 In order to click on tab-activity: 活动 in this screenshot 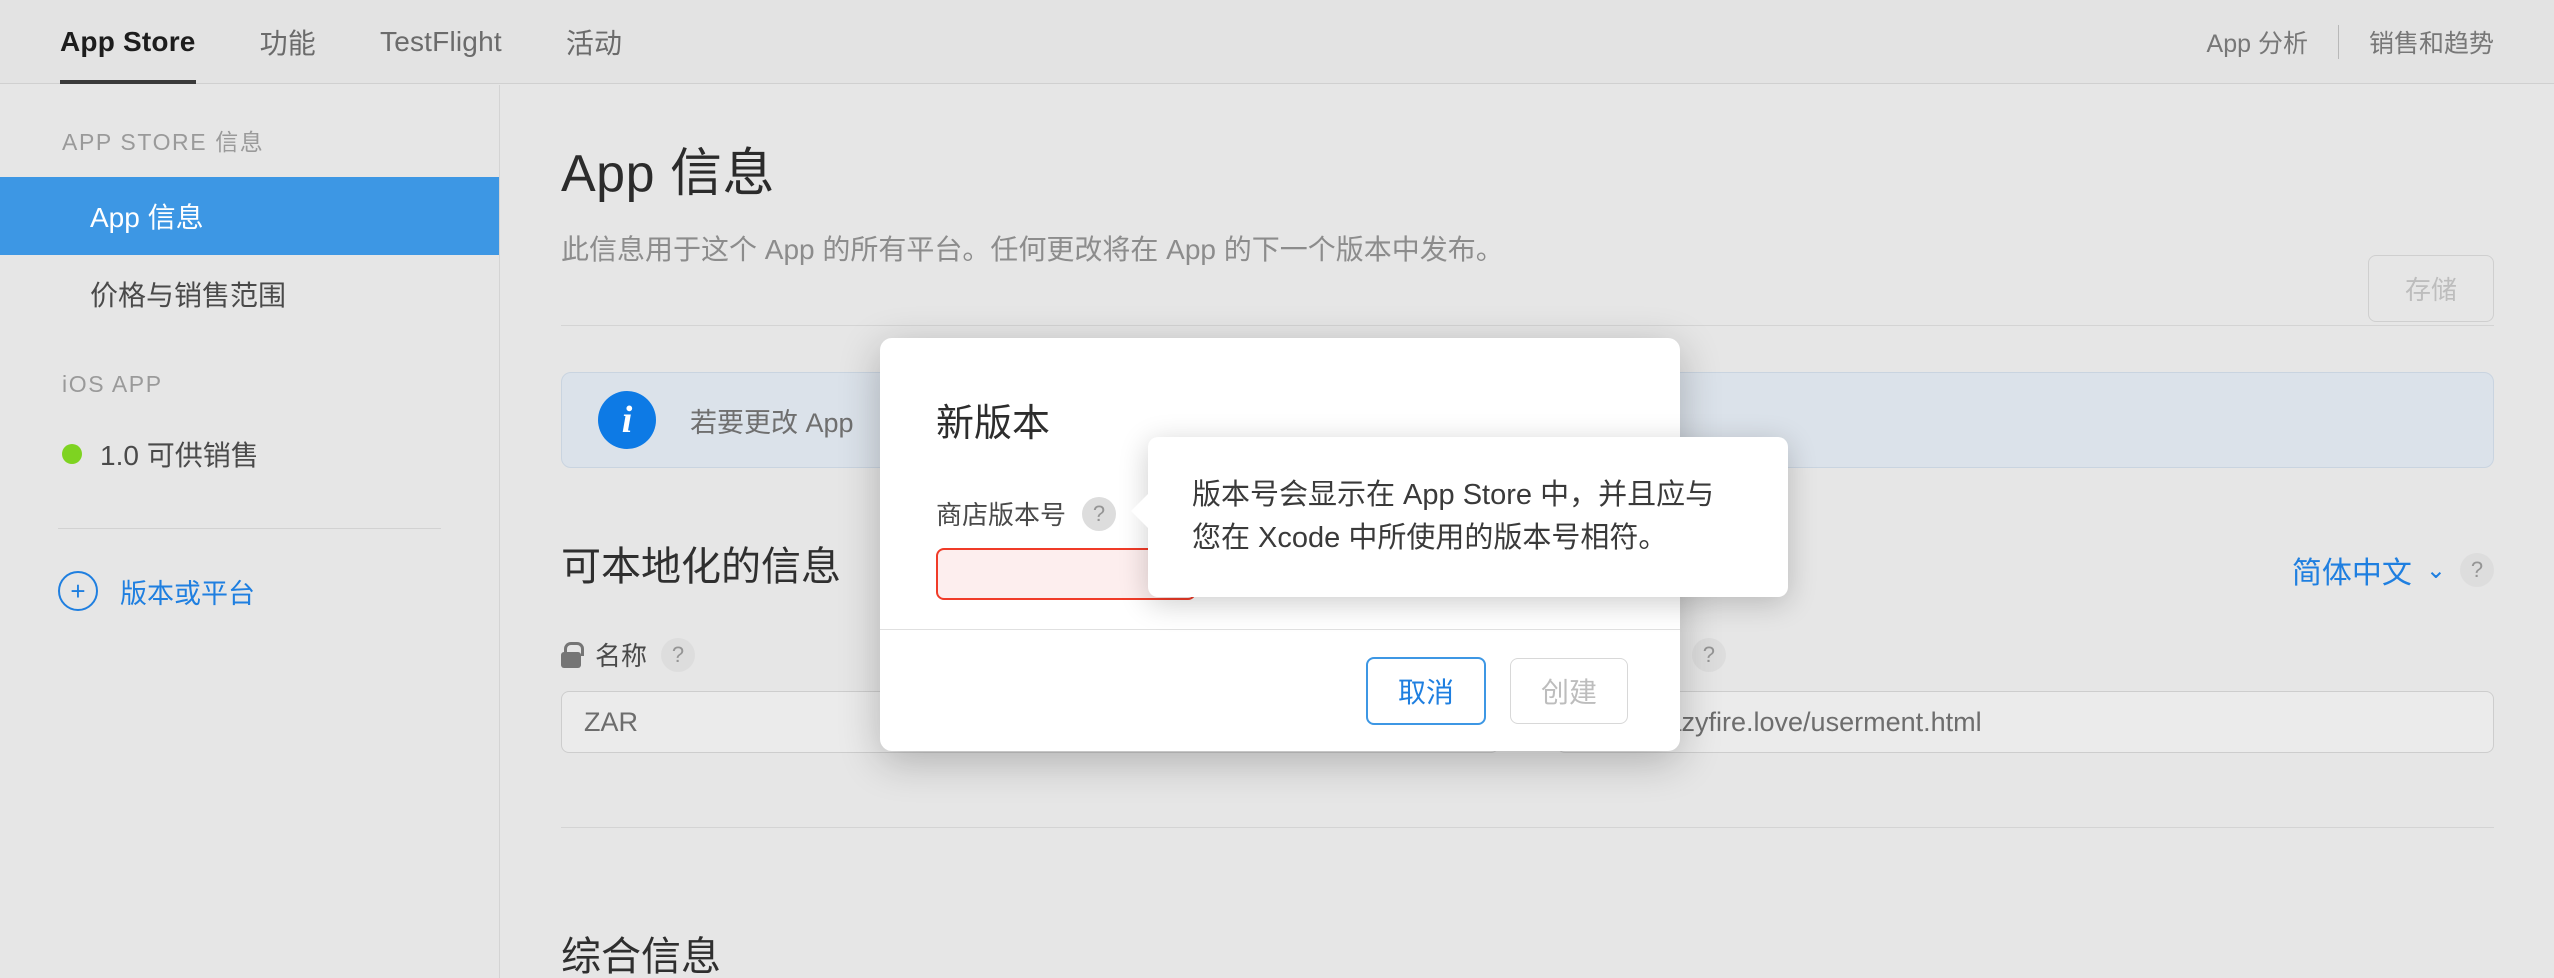, I will do `click(594, 42)`.